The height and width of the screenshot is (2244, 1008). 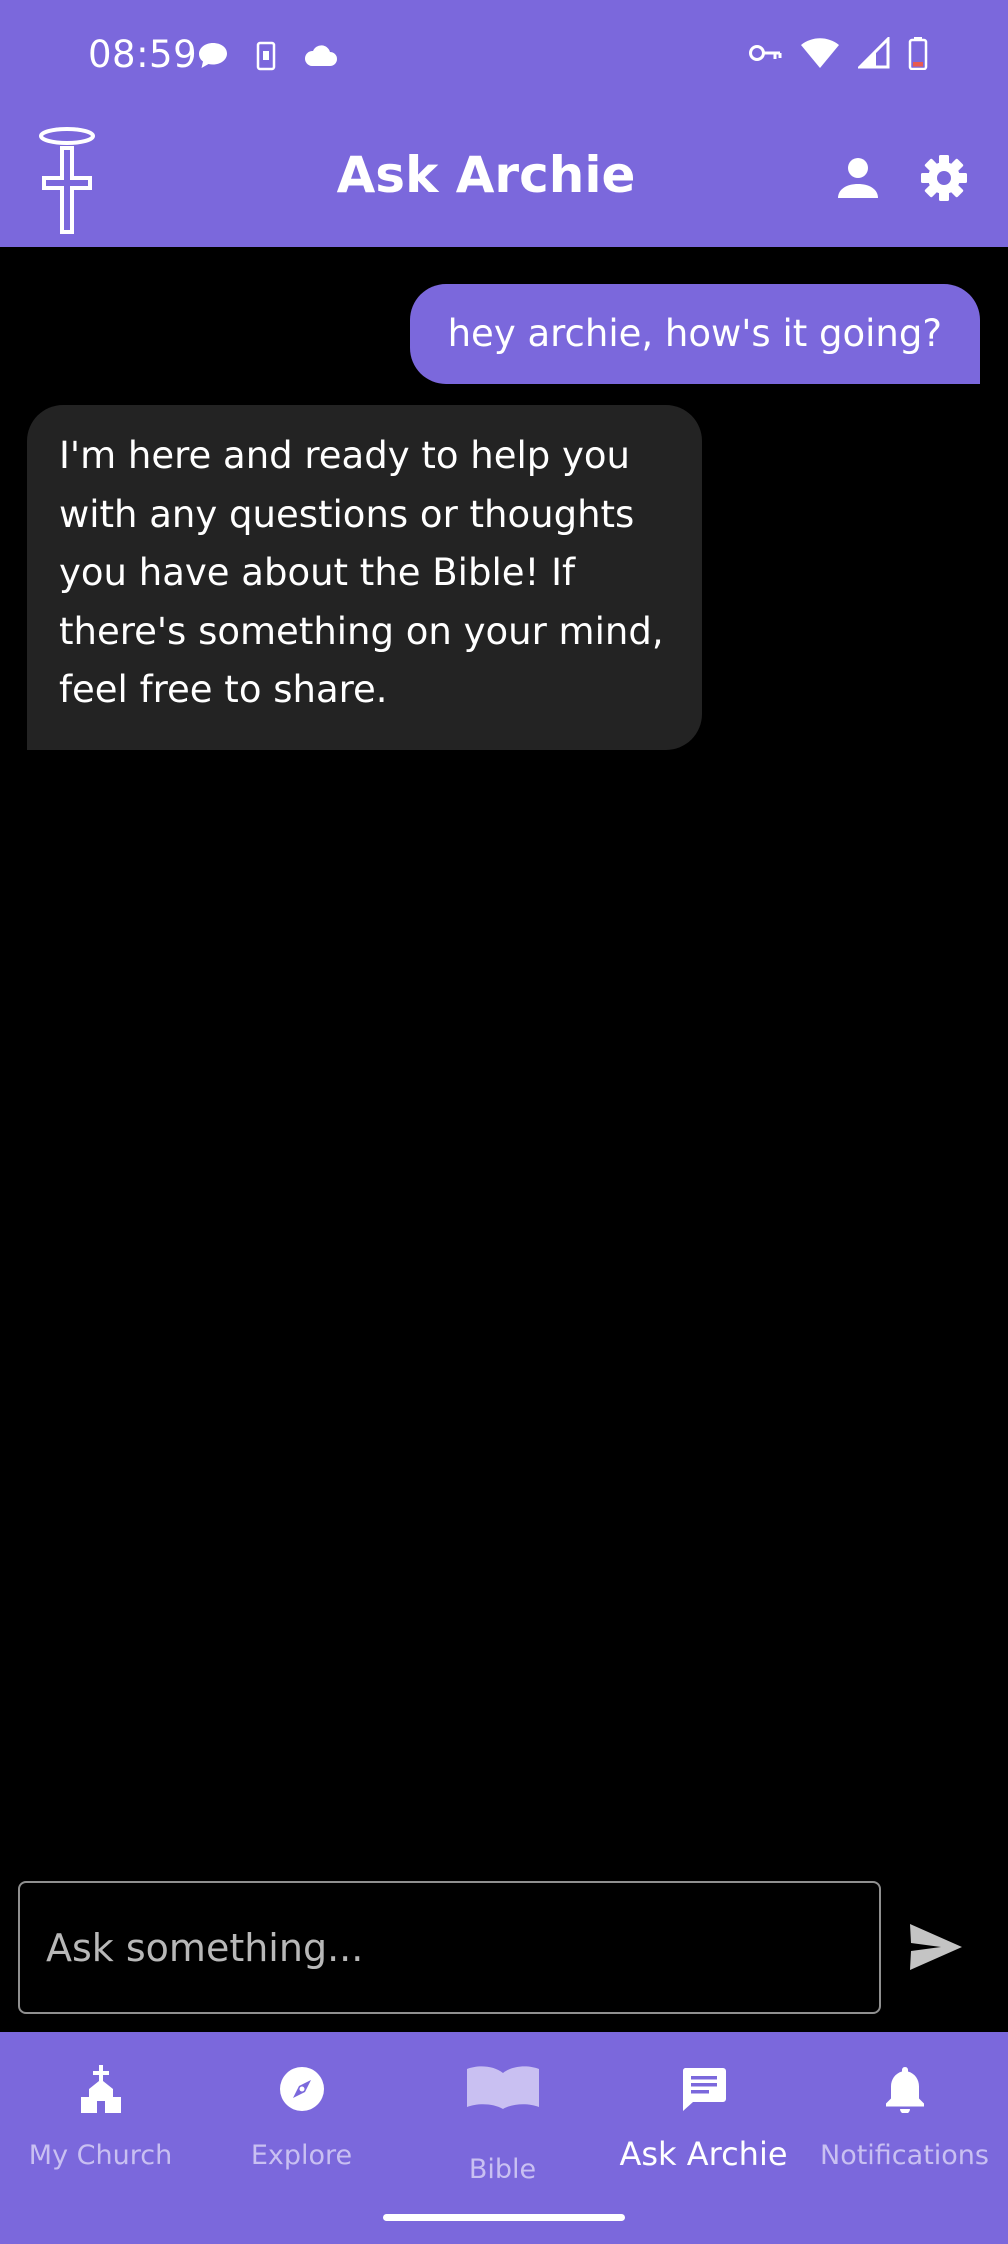 I want to click on settings-button, so click(x=944, y=178).